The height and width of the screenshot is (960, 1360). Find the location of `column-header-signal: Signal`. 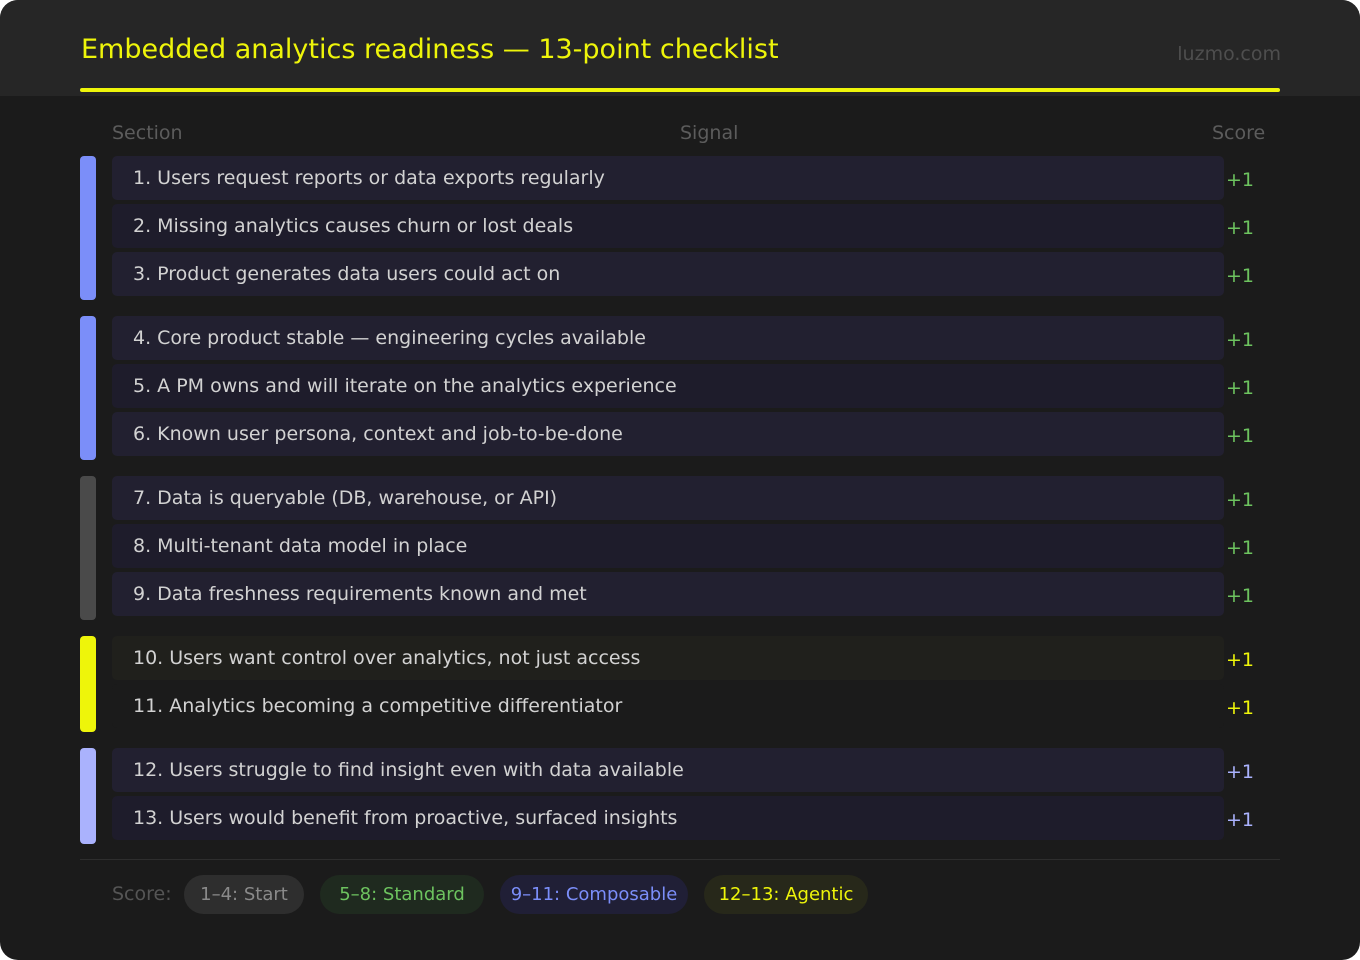

column-header-signal: Signal is located at coordinates (709, 133).